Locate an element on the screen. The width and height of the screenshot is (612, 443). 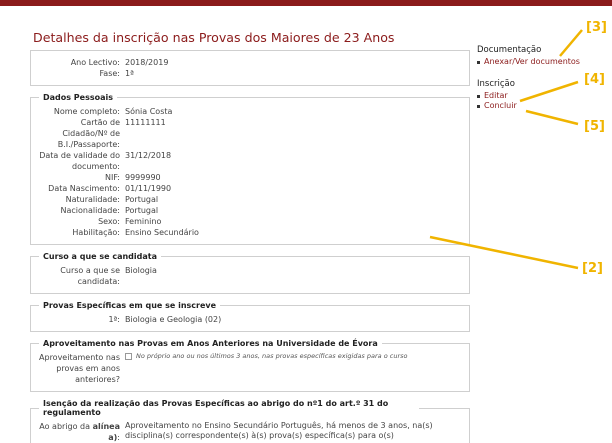
curso-value: Biologia is located at coordinates (141, 270).